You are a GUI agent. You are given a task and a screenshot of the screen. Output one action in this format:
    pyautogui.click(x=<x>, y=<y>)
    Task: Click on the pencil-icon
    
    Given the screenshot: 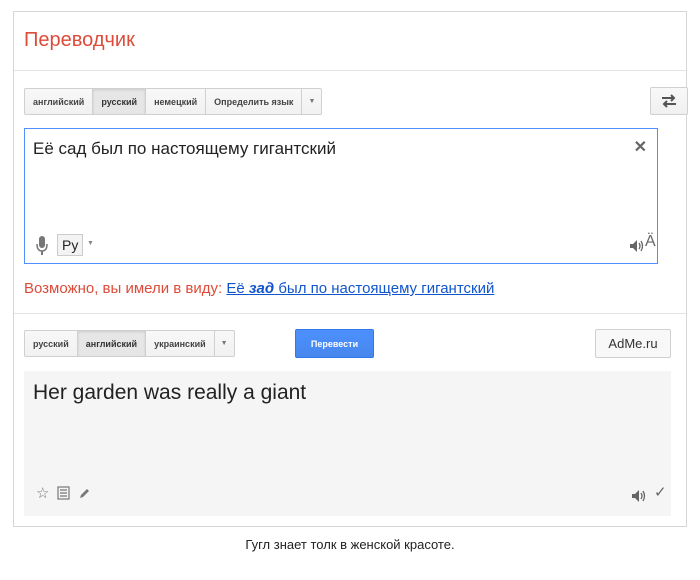 What is the action you would take?
    pyautogui.click(x=84, y=493)
    